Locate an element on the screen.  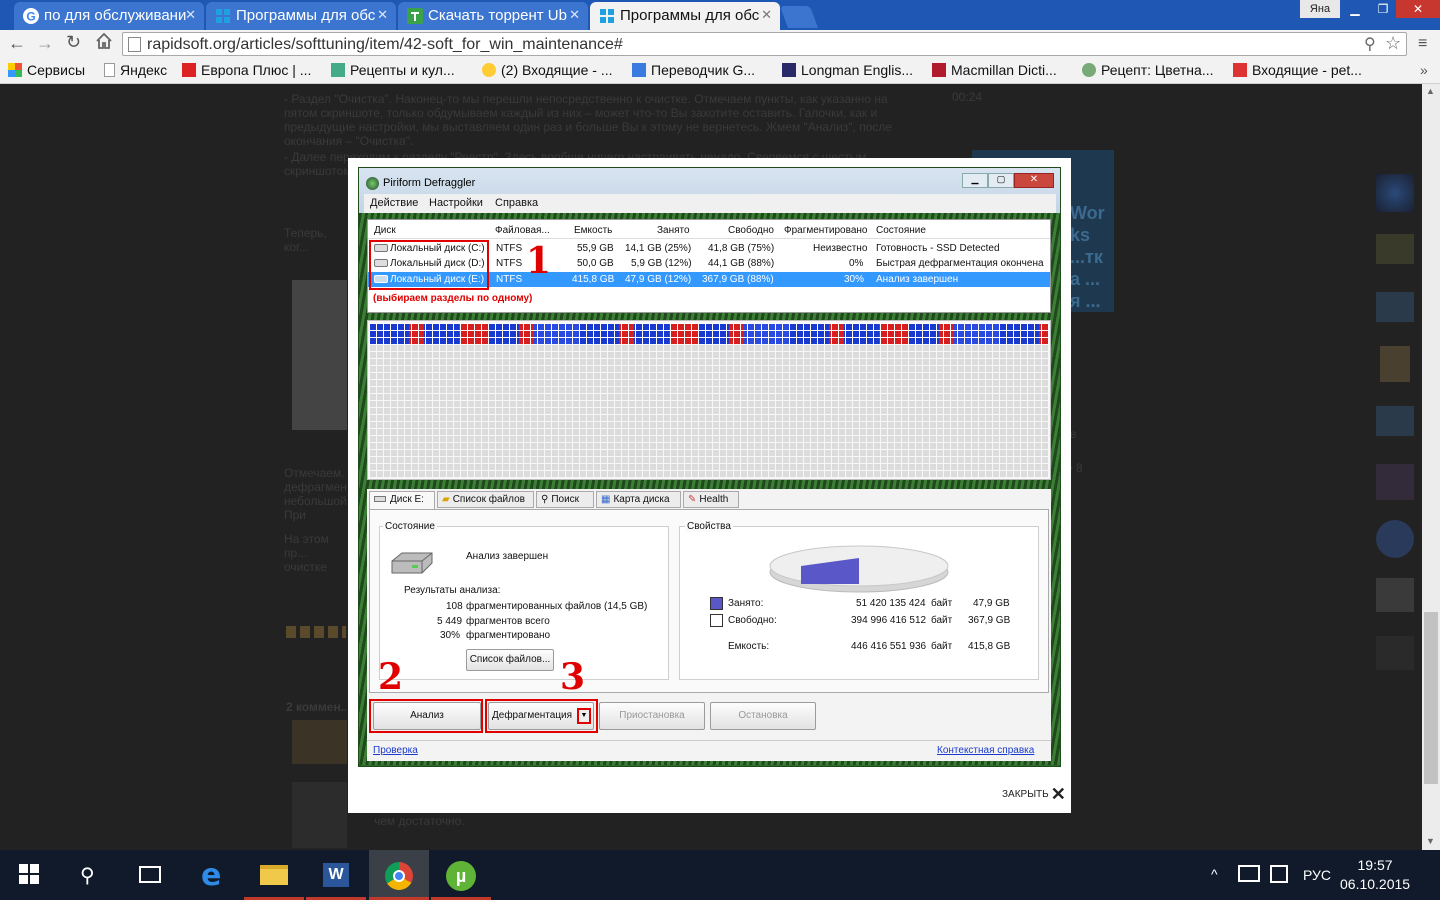
media-icon is located at coordinates (1395, 482).